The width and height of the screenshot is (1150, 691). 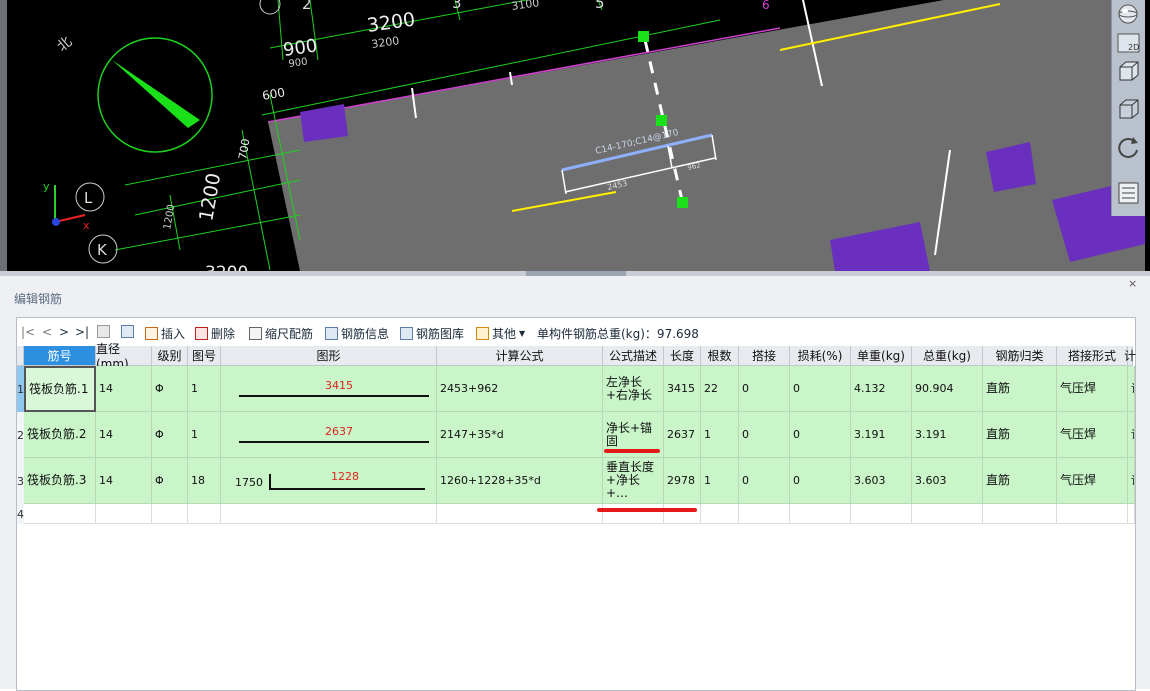 I want to click on nav-first-button: |<, so click(x=28, y=332).